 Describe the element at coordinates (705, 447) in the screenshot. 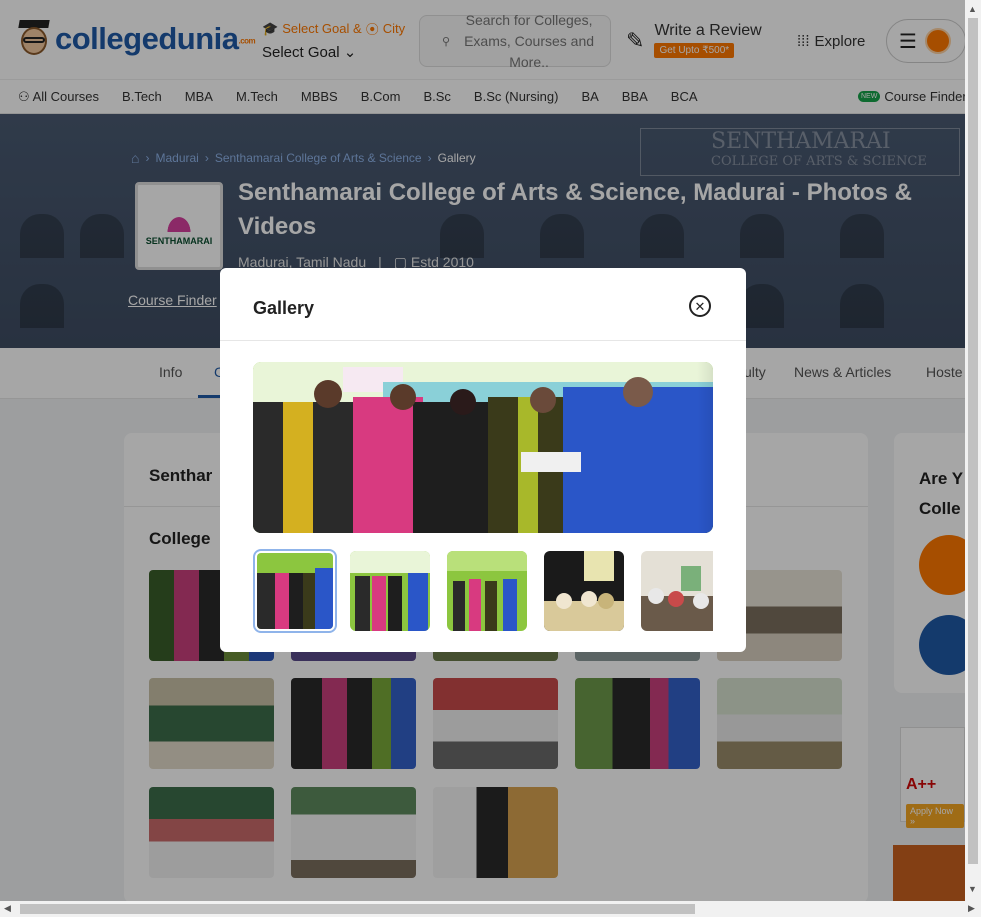

I see `next-photo-button: ›` at that location.